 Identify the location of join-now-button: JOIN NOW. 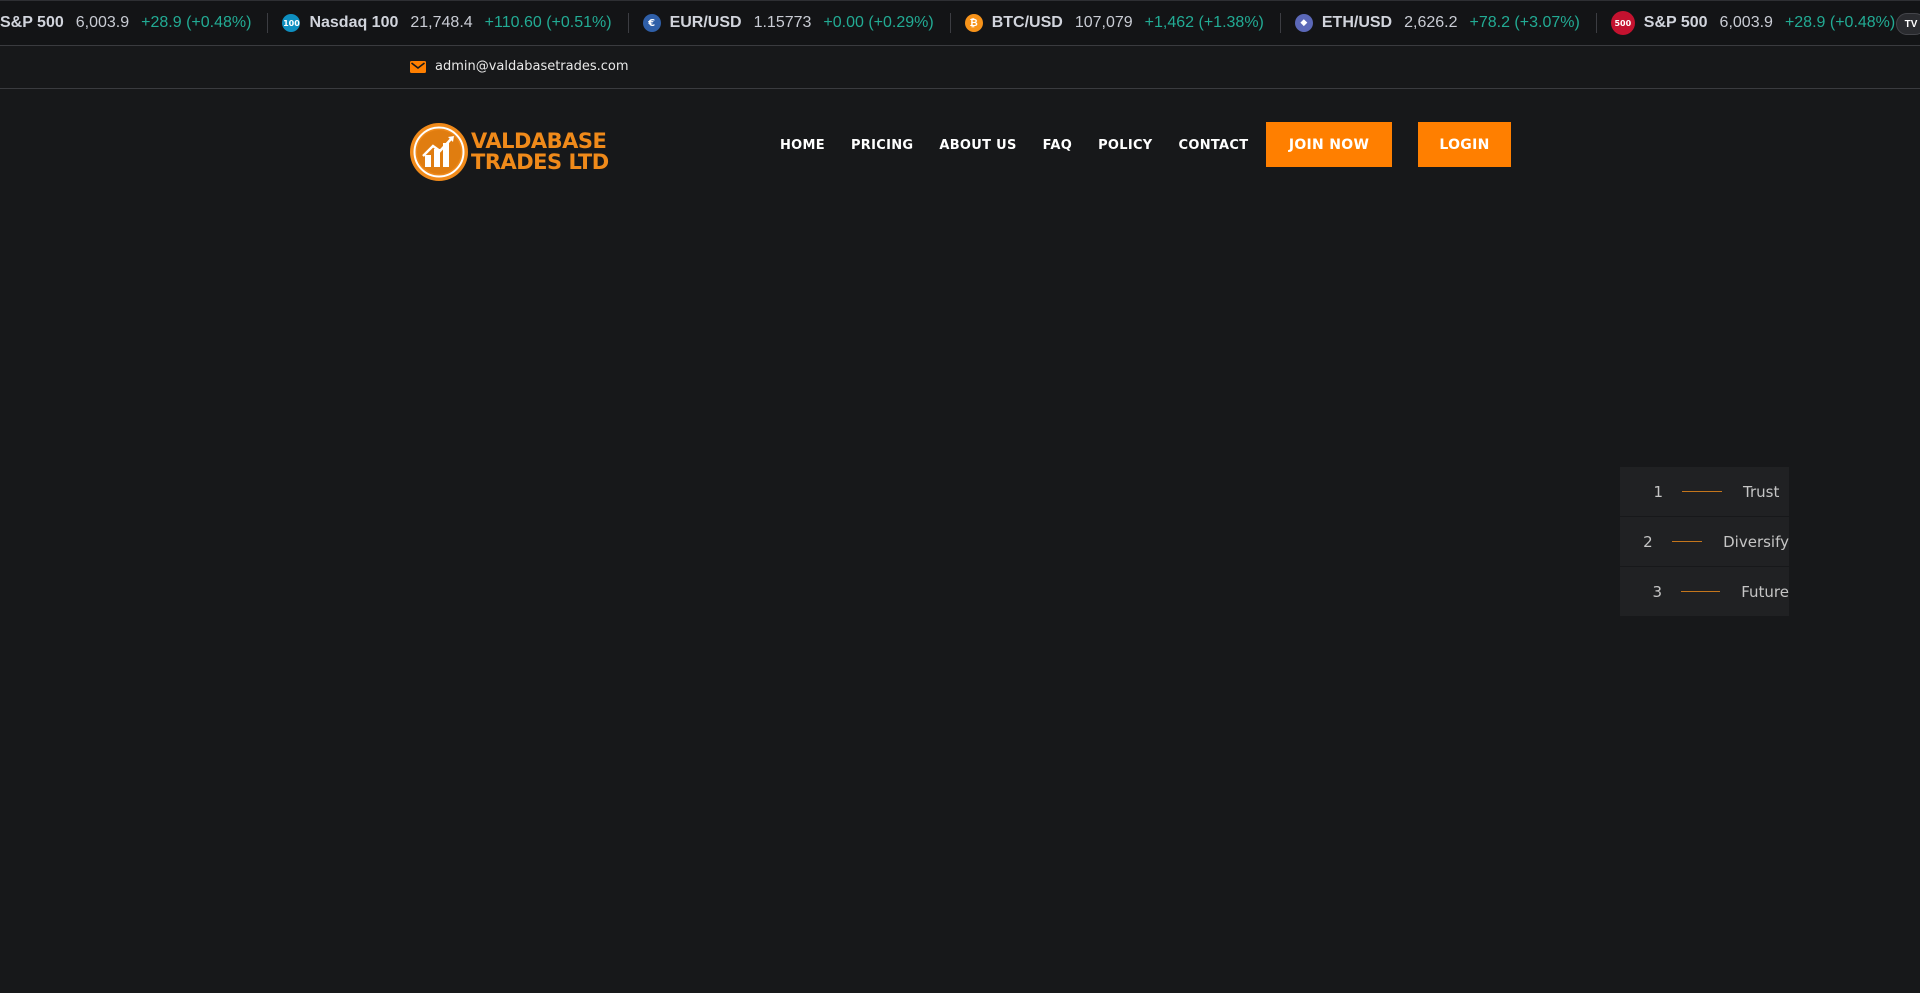
(1329, 144).